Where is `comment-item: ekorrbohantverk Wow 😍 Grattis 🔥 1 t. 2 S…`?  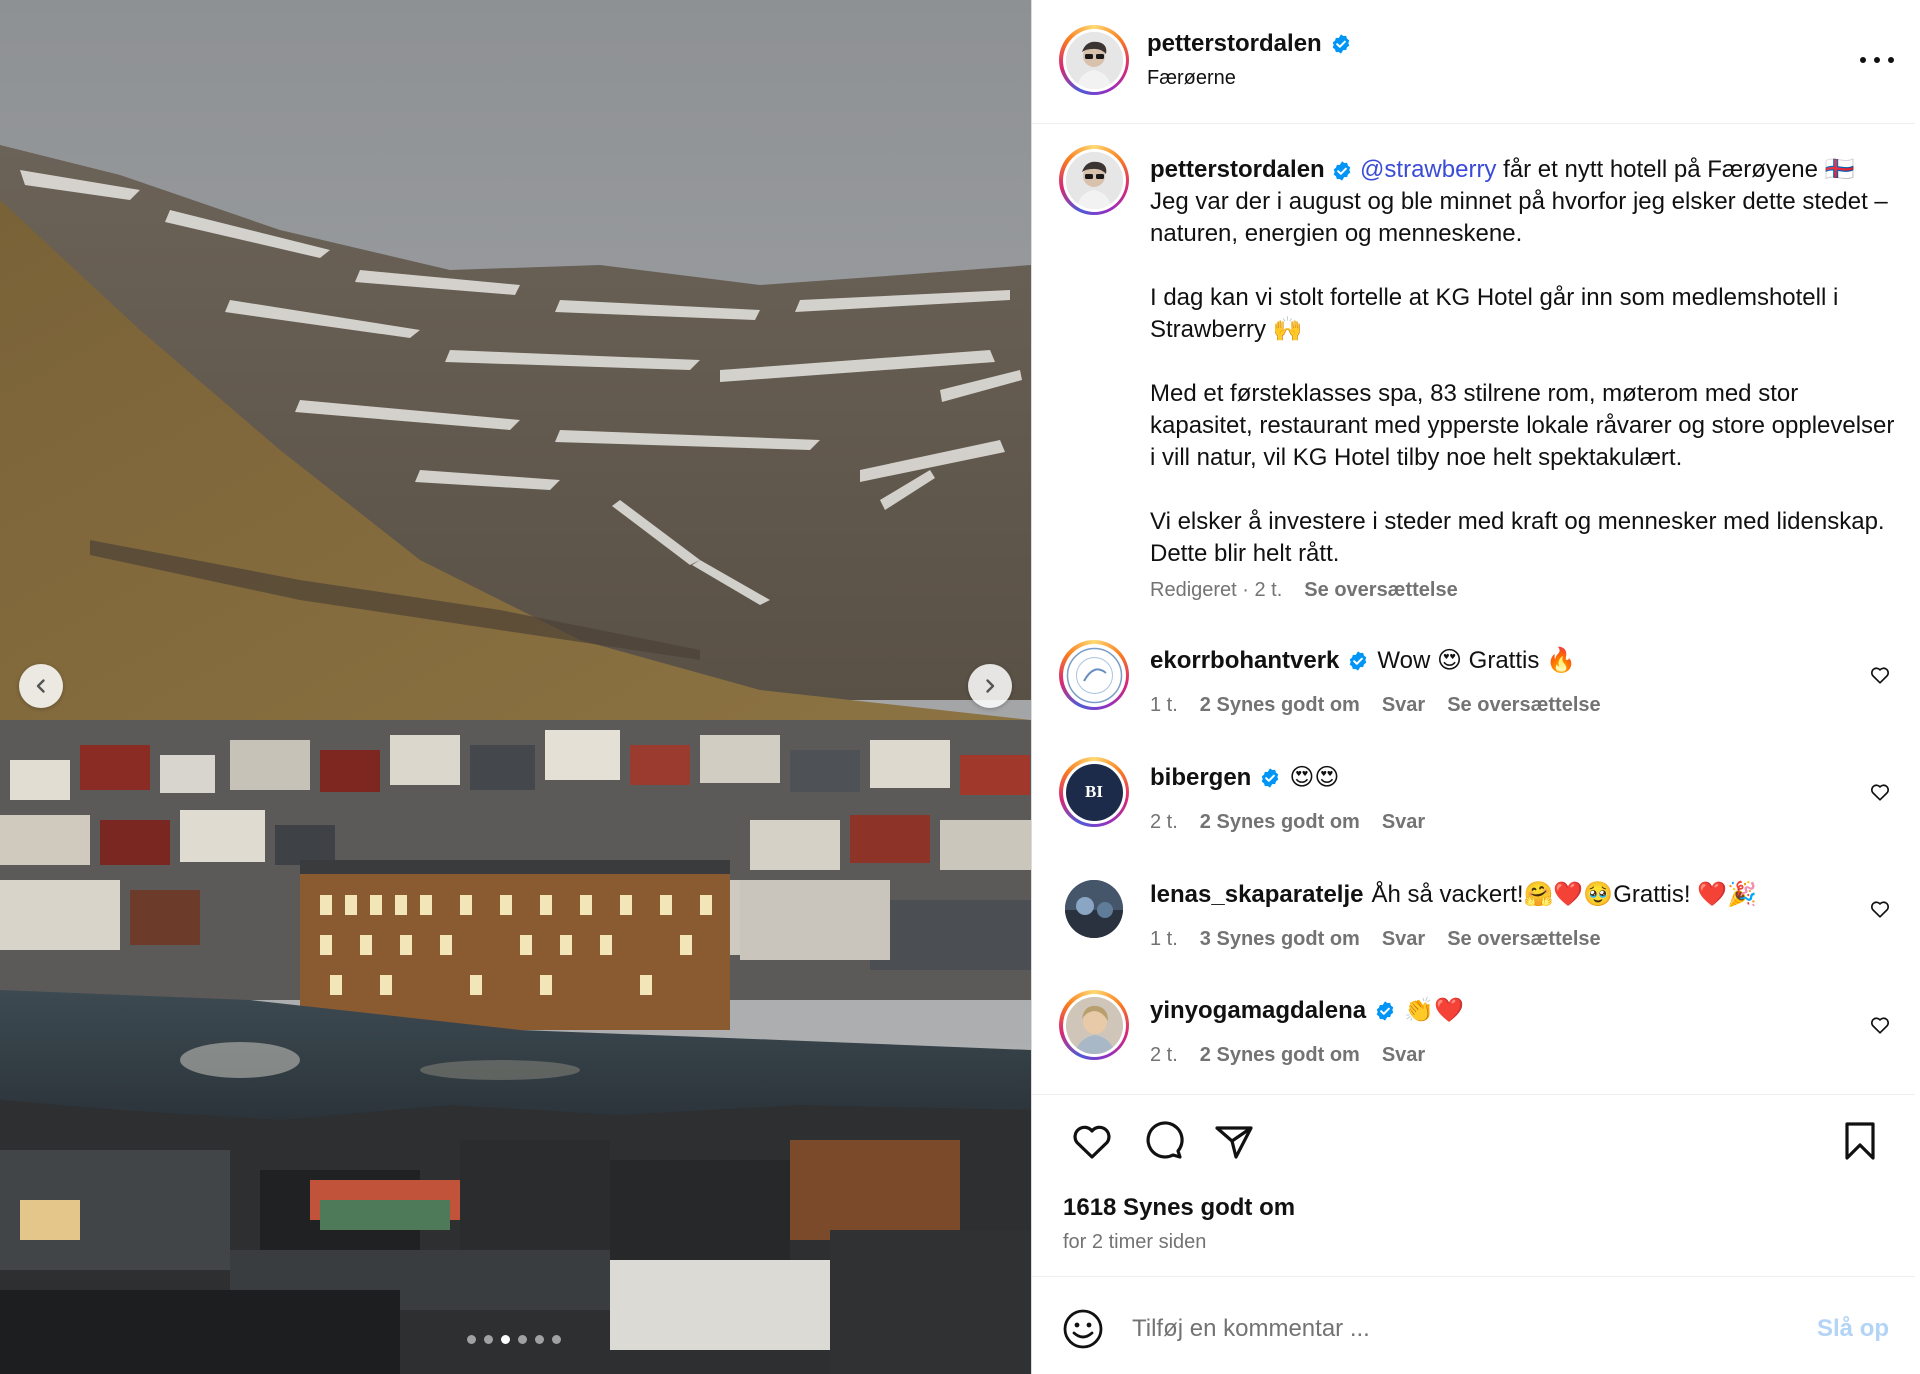 comment-item: ekorrbohantverk Wow 😍 Grattis 🔥 1 t. 2 S… is located at coordinates (1473, 695).